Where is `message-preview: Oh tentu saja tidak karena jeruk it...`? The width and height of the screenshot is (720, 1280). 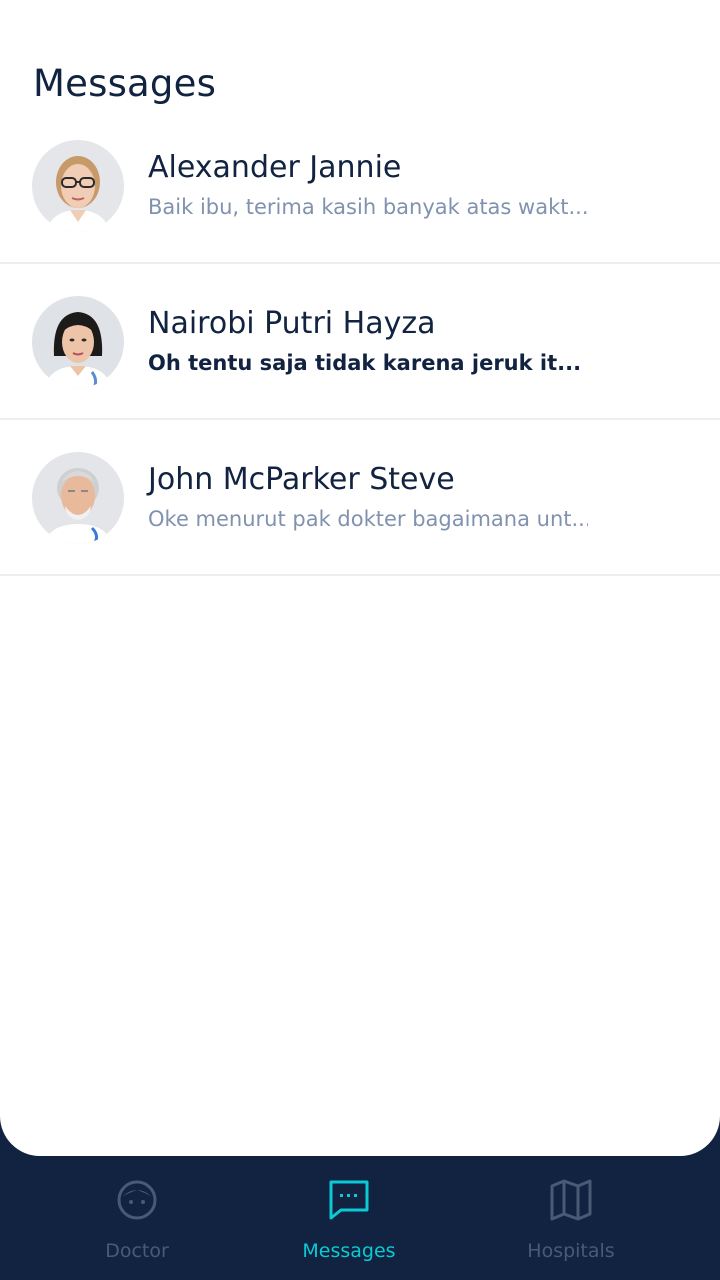
message-preview: Oh tentu saja tidak karena jeruk it... is located at coordinates (365, 363).